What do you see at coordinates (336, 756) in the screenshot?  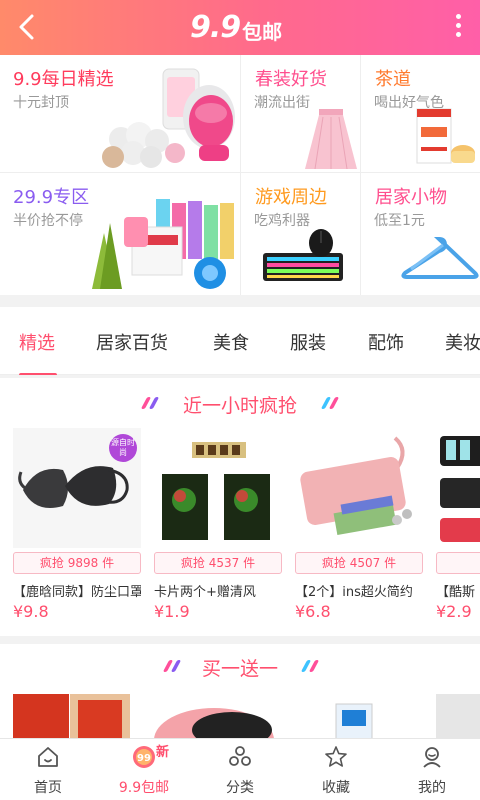 I see `star-icon` at bounding box center [336, 756].